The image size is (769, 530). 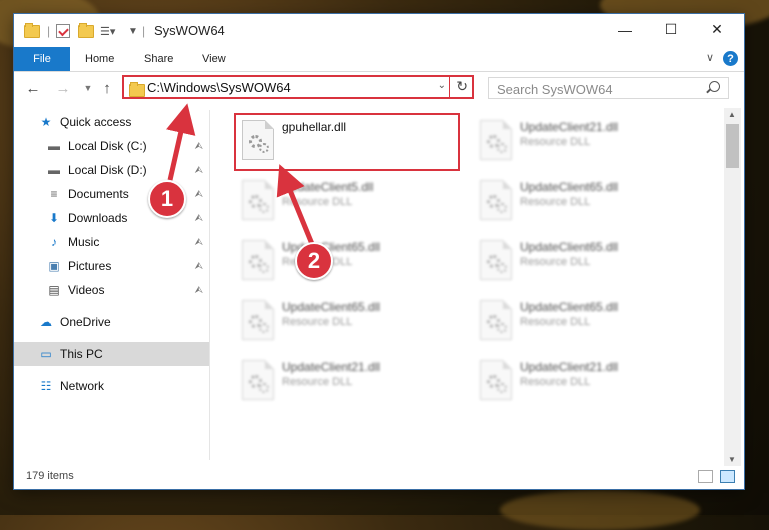 I want to click on sidebar-item-label: Local Disk (C:), so click(x=107, y=146).